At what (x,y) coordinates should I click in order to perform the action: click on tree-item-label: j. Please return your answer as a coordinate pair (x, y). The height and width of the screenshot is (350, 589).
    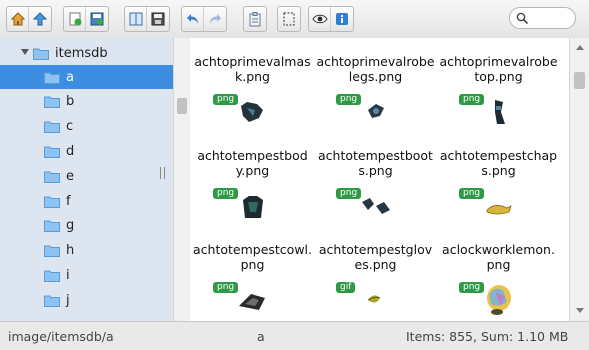
    Looking at the image, I should click on (68, 300).